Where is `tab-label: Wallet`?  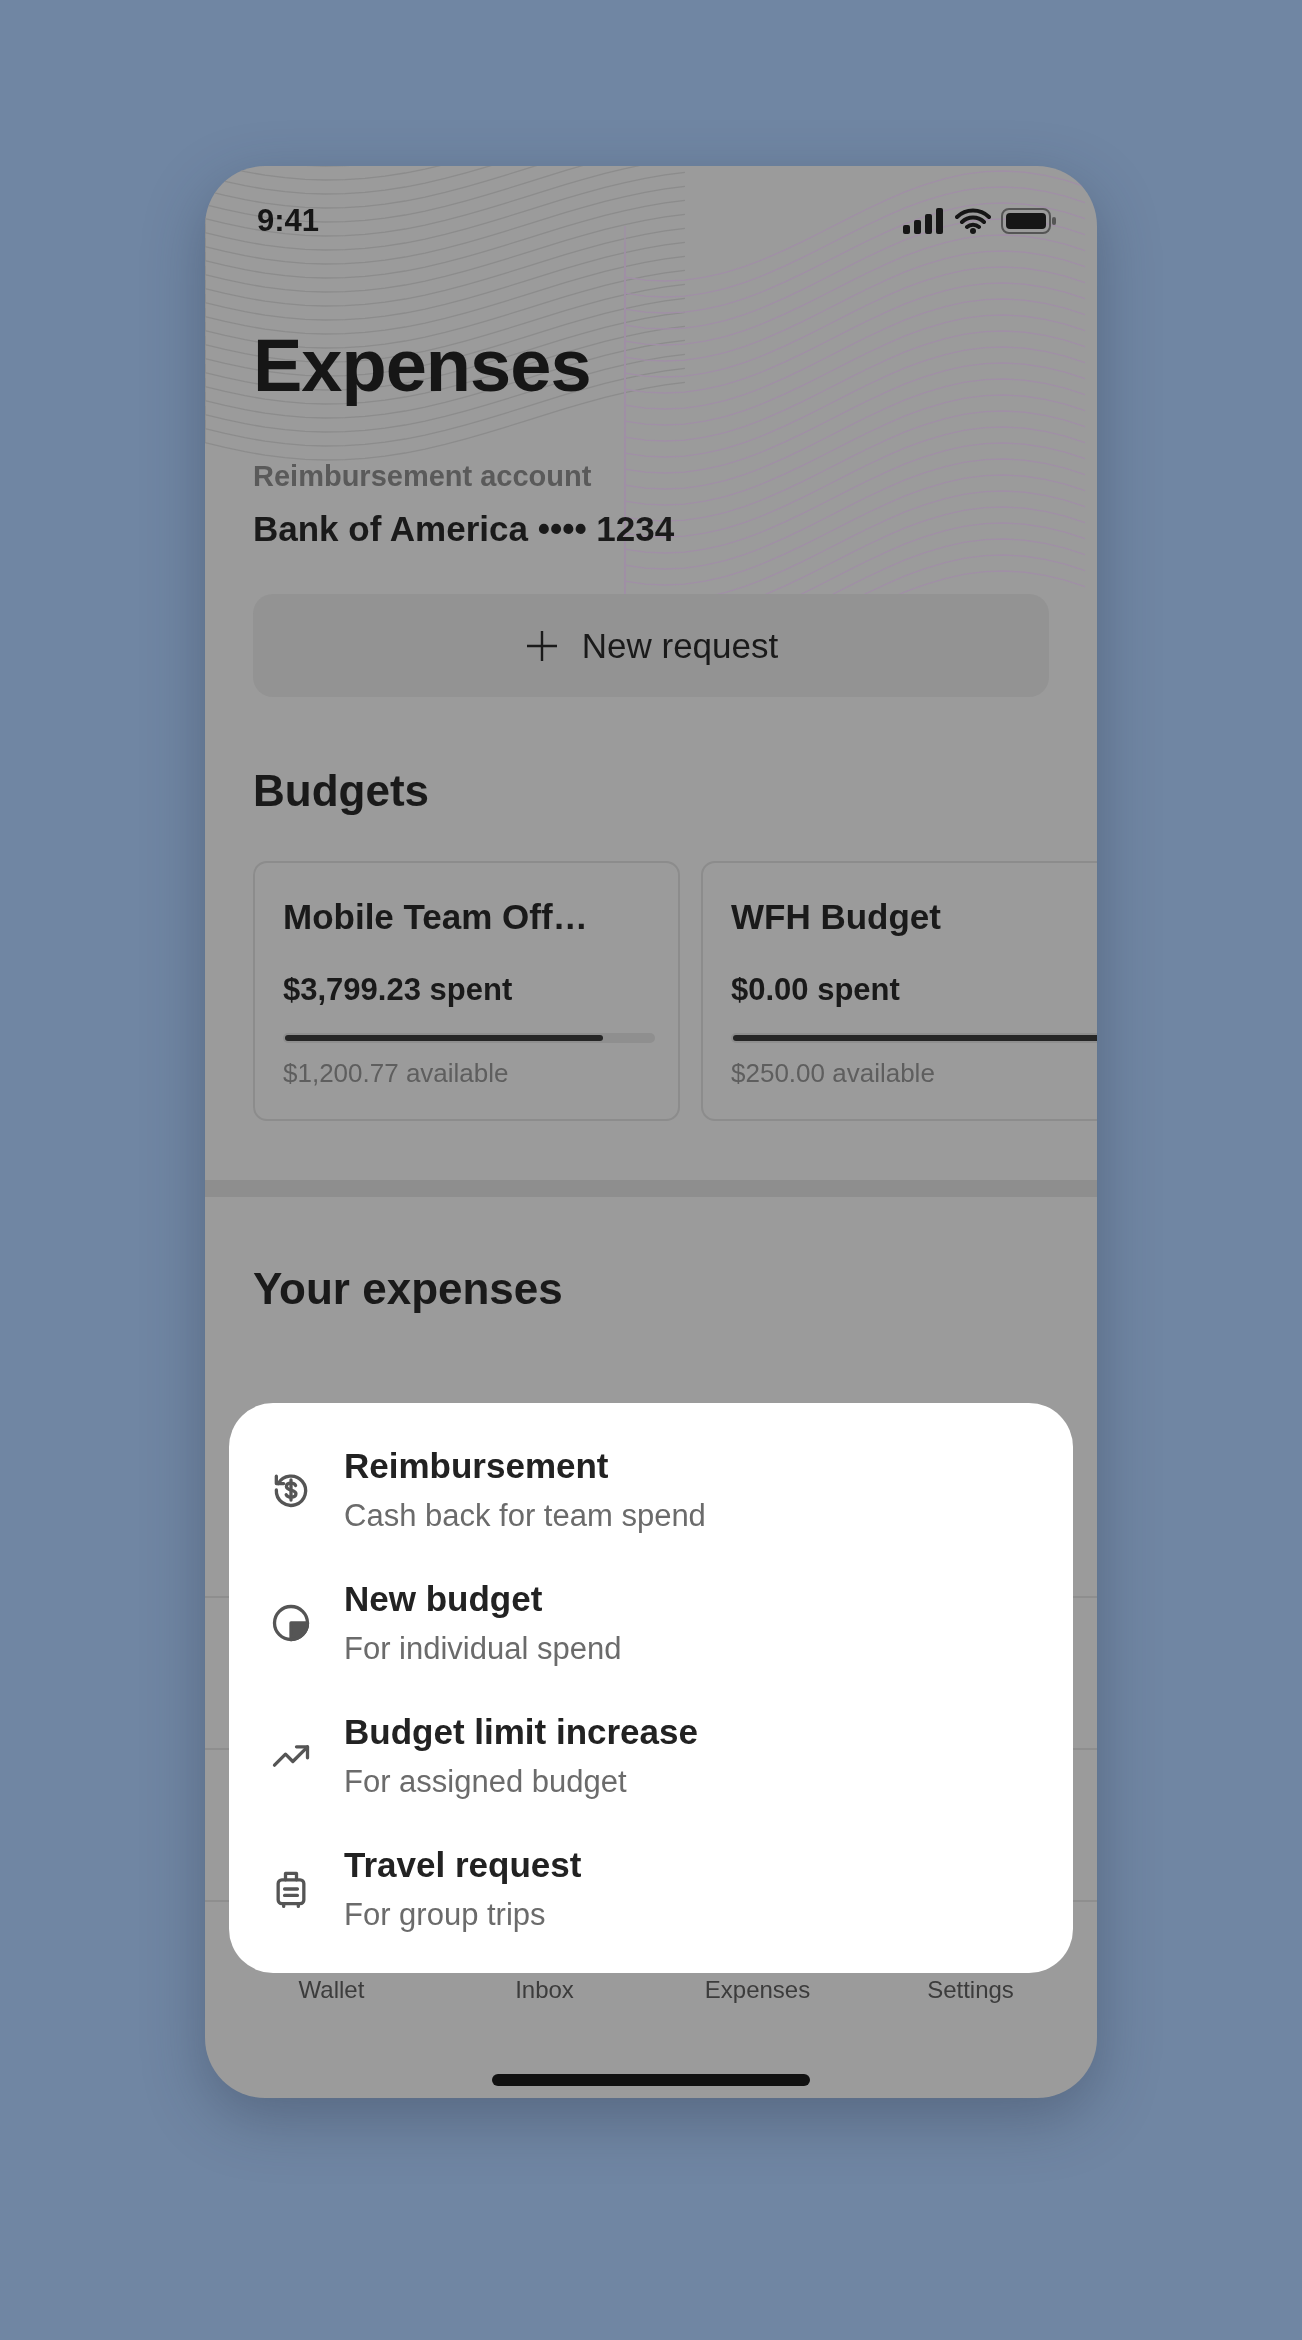 tab-label: Wallet is located at coordinates (331, 1990).